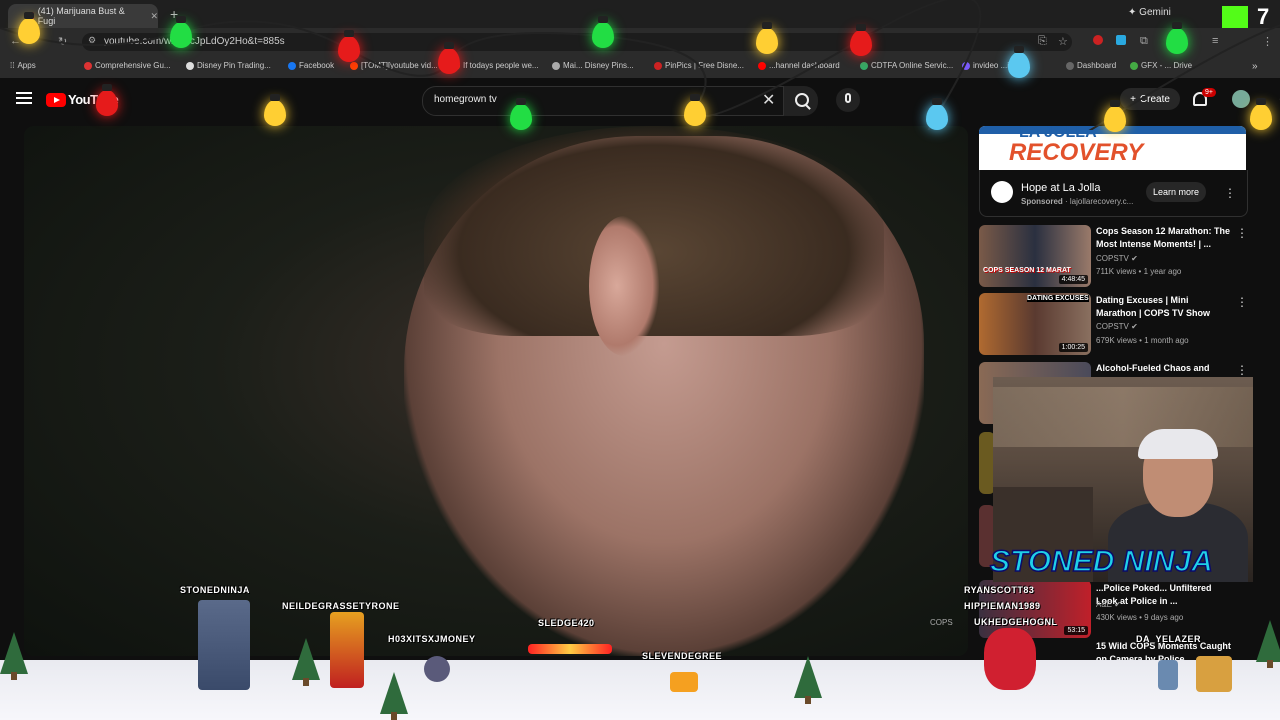 The height and width of the screenshot is (720, 1280). What do you see at coordinates (682, 656) in the screenshot?
I see `chatter-name: SLEVENDEGREE` at bounding box center [682, 656].